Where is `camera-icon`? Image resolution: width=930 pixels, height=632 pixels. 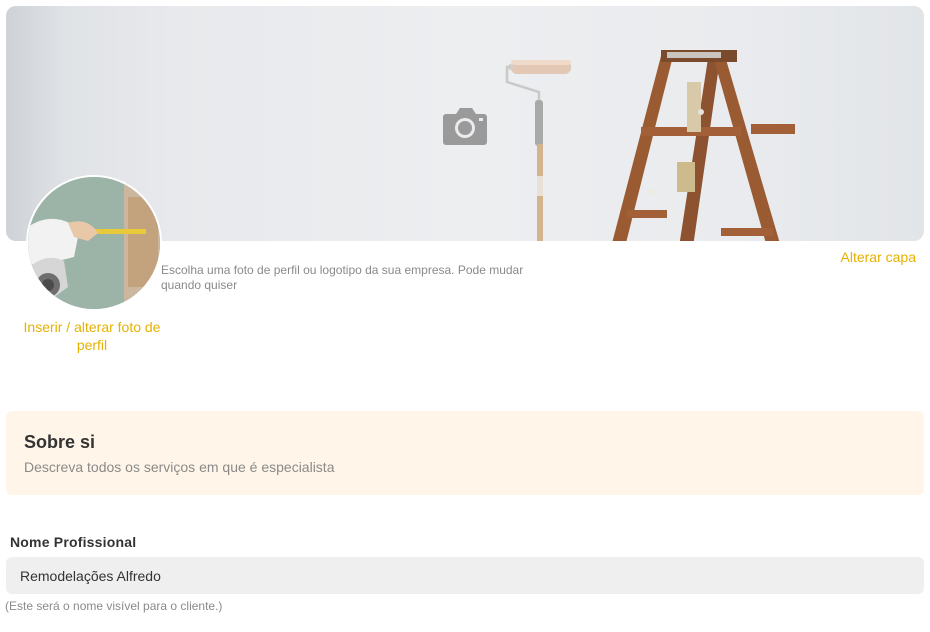
camera-icon is located at coordinates (465, 126).